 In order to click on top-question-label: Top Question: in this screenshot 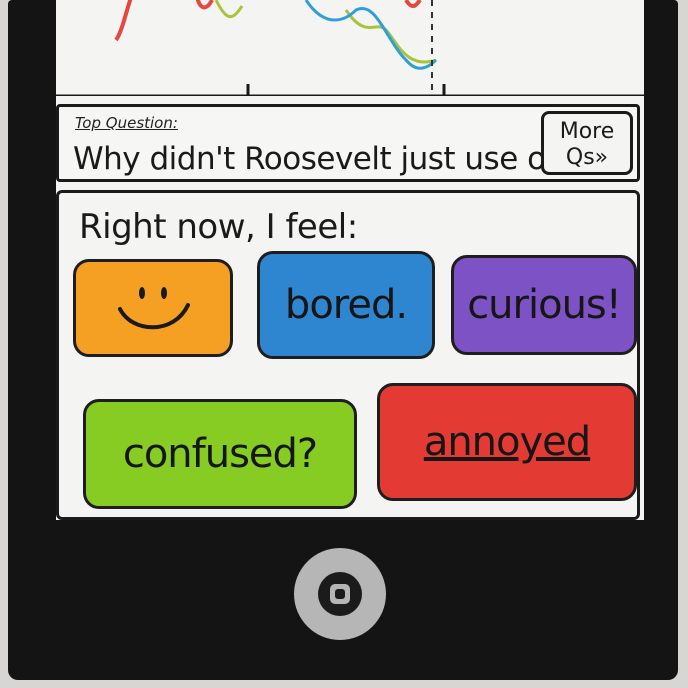, I will do `click(126, 123)`.